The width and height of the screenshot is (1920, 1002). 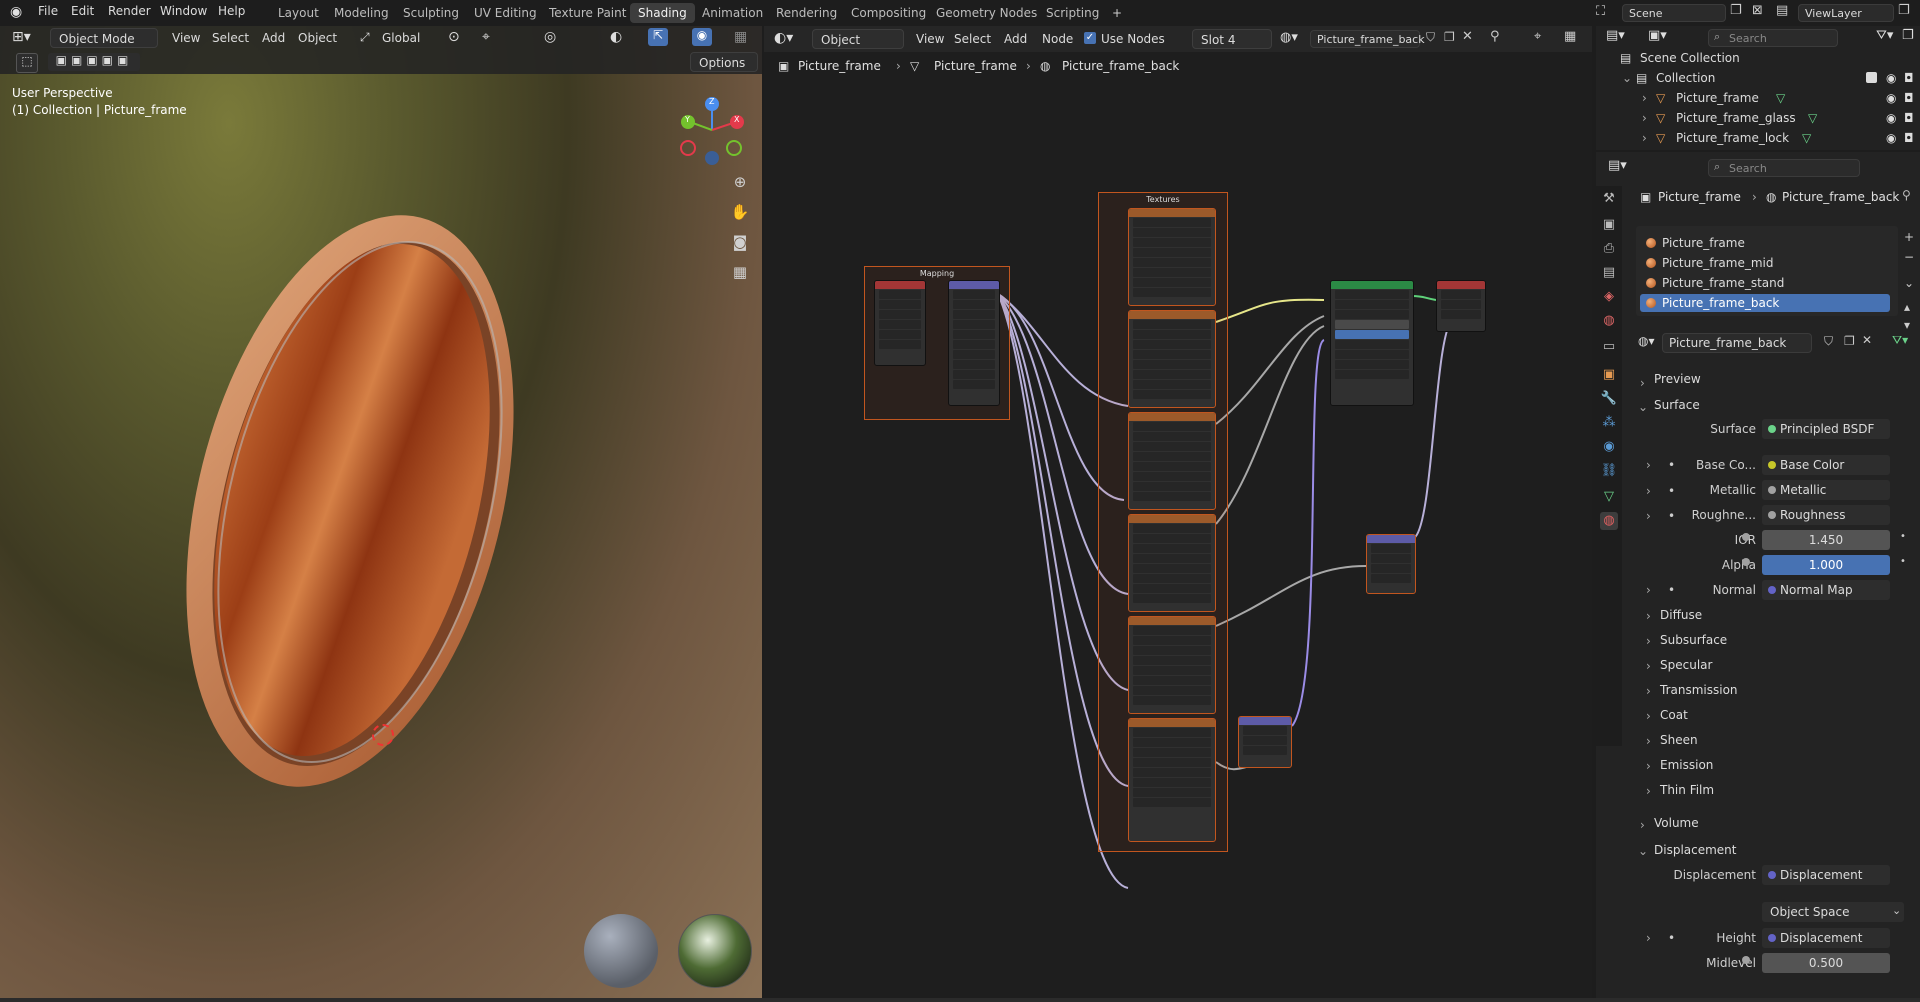 I want to click on image-texture-node-roughness, so click(x=1172, y=563).